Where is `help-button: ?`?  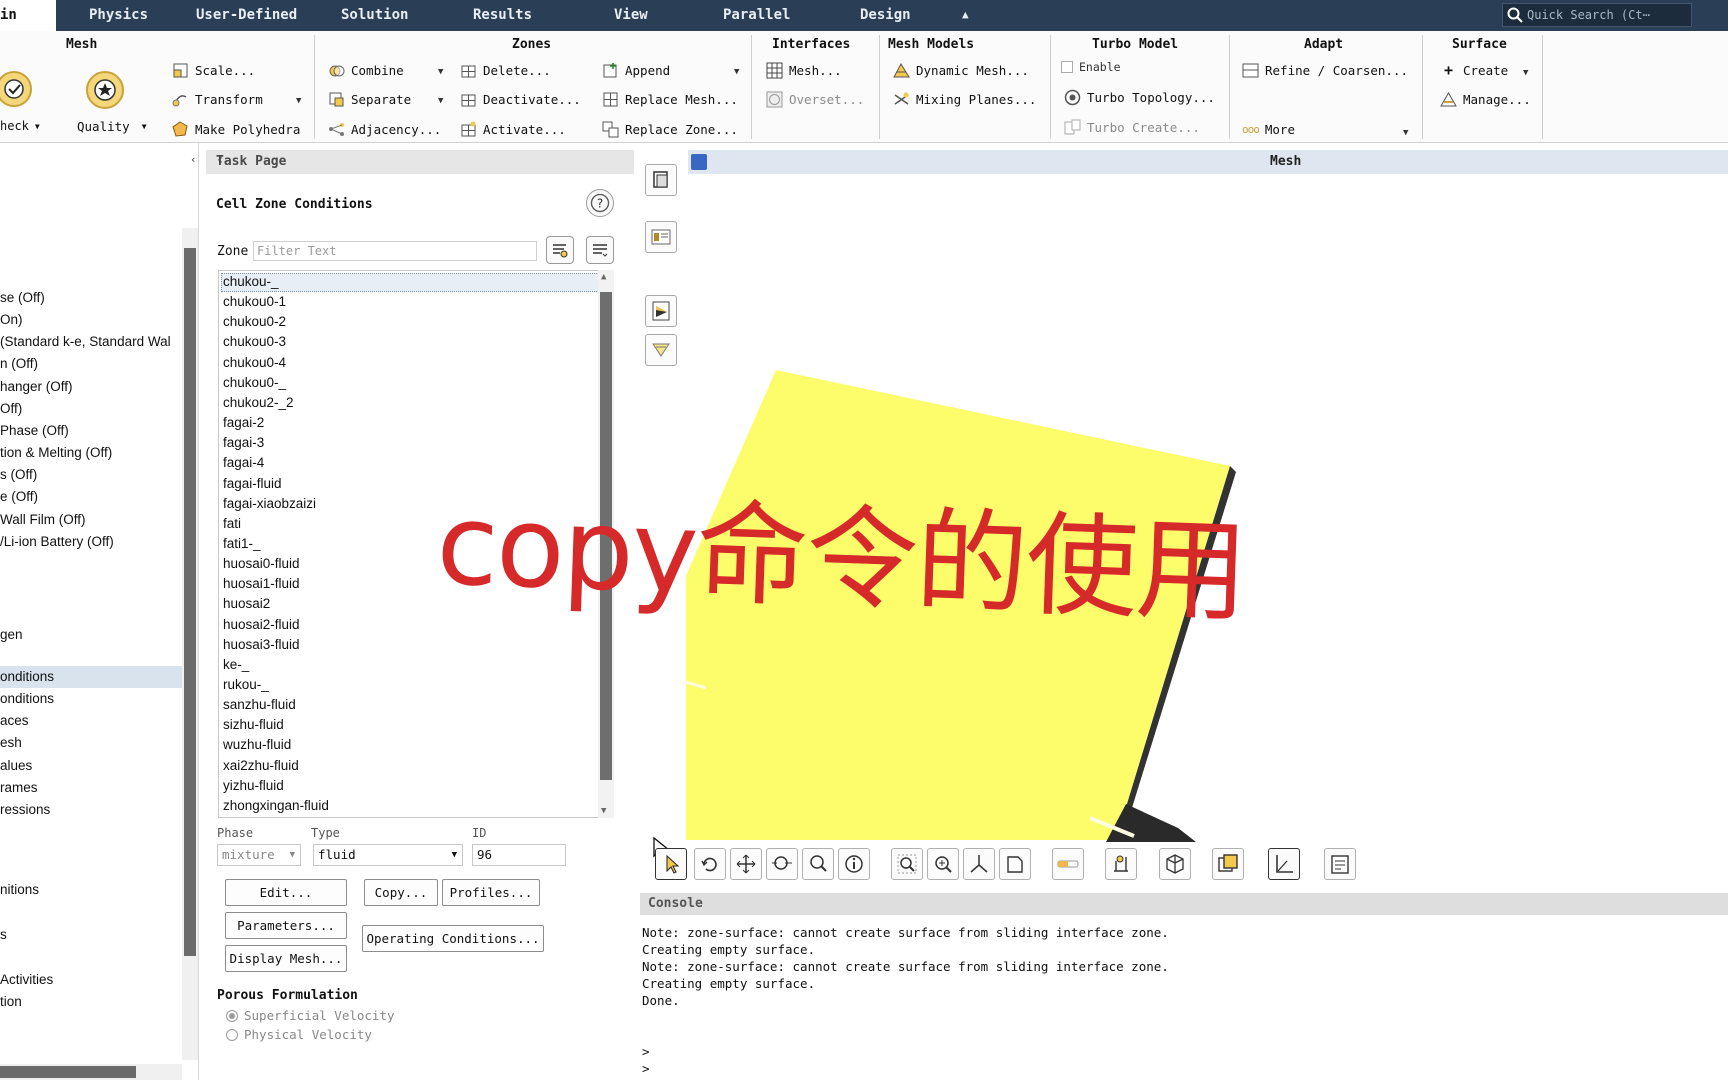 help-button: ? is located at coordinates (600, 203).